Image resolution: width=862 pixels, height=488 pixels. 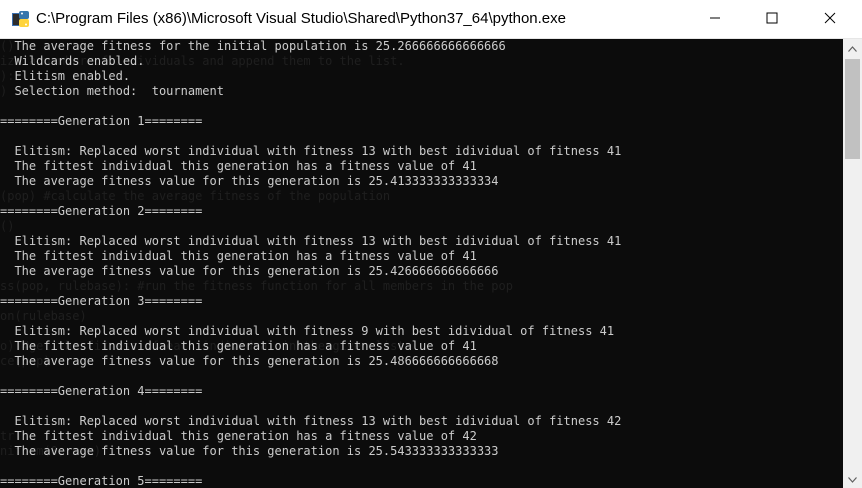 I want to click on close-icon, so click(x=830, y=20).